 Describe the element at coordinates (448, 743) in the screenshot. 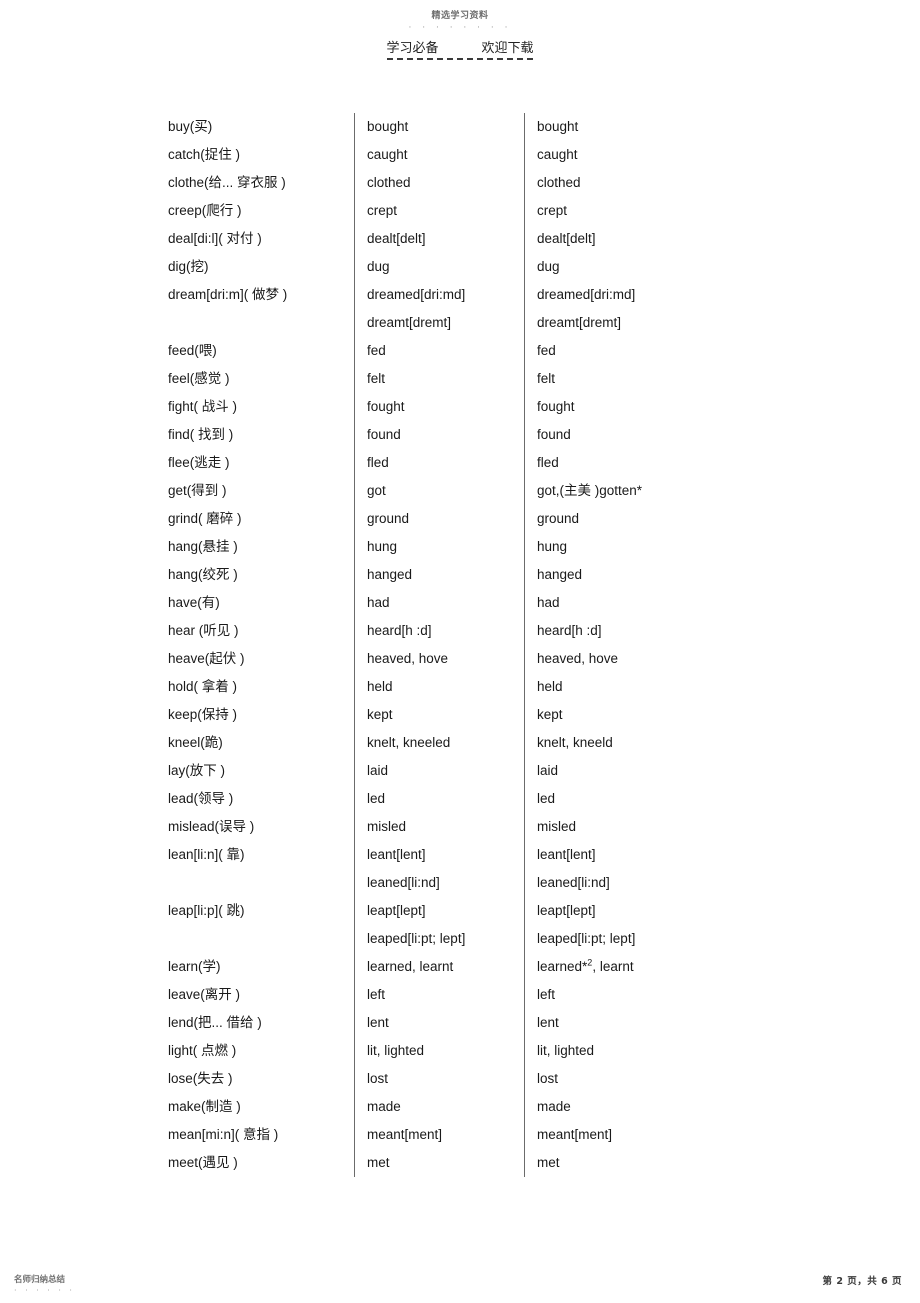

I see `table-row: kneel(跪) knelt, kneeled knelt, kneeld` at that location.